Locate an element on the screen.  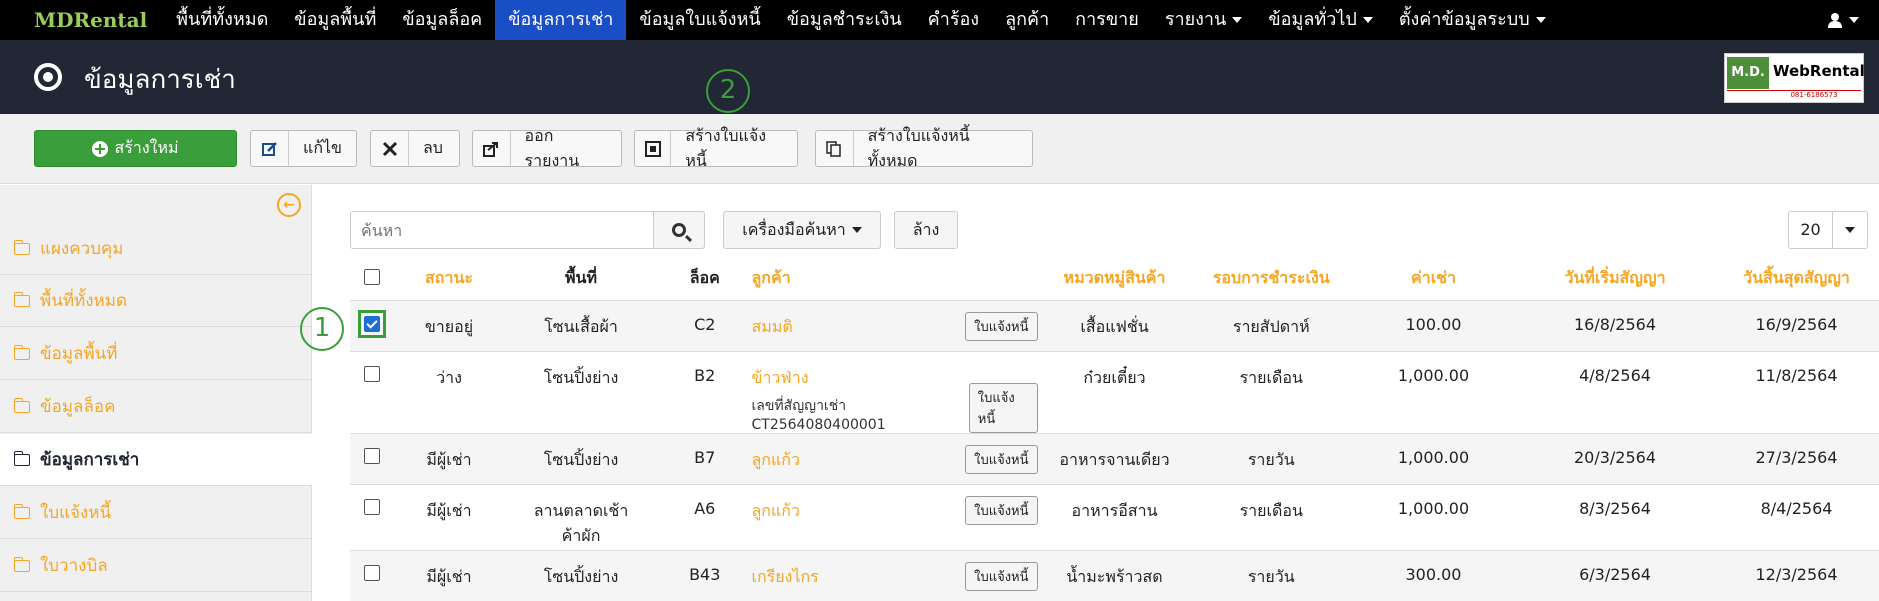
copy-icon is located at coordinates (835, 148).